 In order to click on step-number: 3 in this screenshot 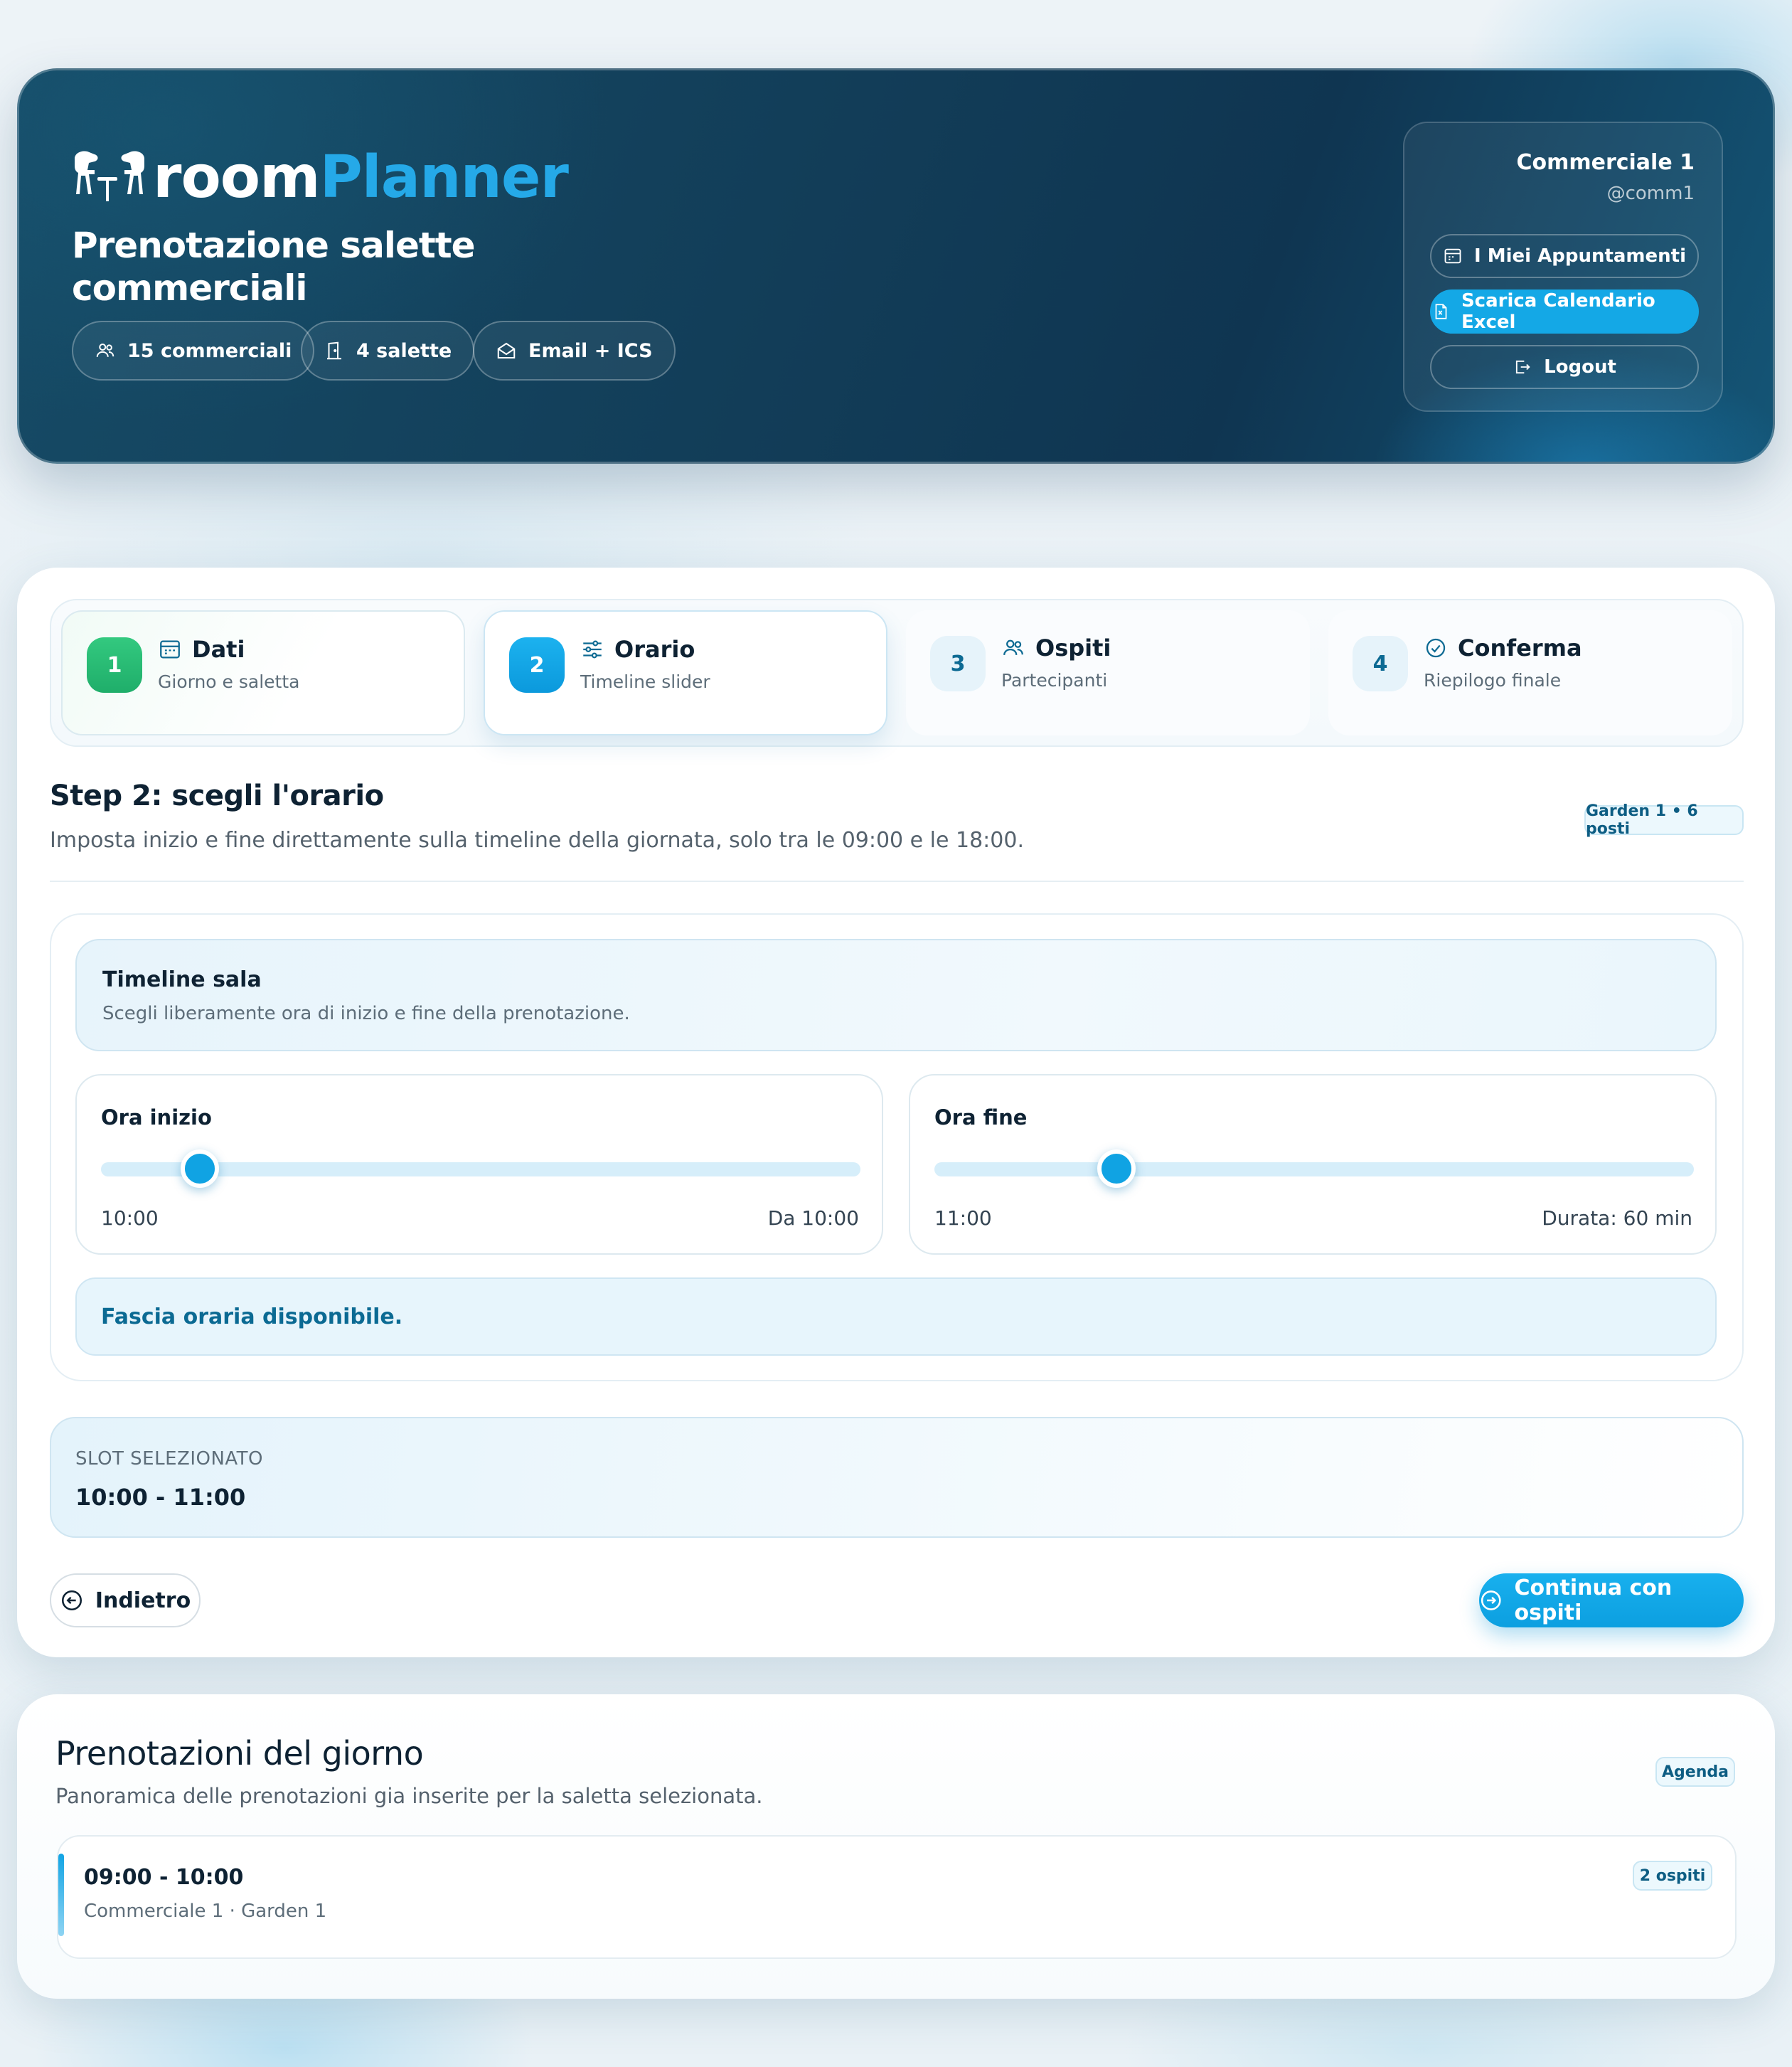, I will do `click(958, 663)`.